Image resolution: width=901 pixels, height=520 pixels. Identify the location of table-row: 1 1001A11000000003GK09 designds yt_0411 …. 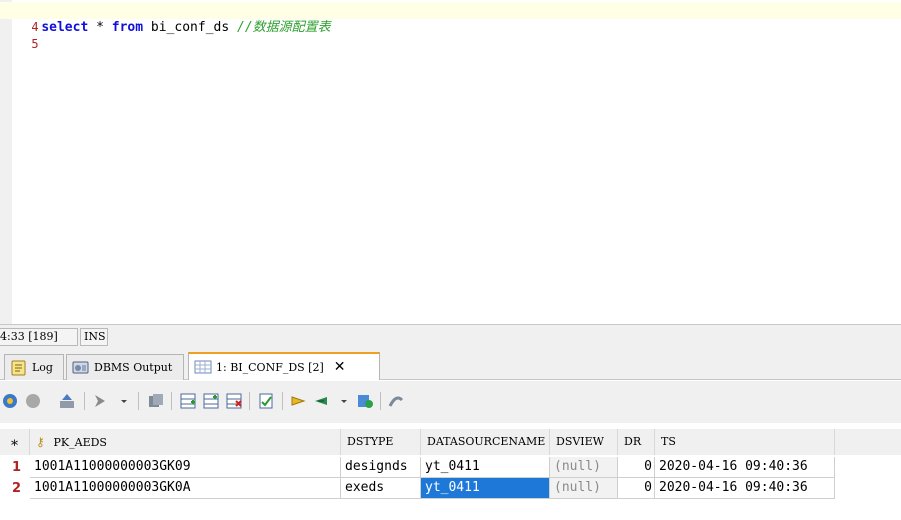
(450, 467).